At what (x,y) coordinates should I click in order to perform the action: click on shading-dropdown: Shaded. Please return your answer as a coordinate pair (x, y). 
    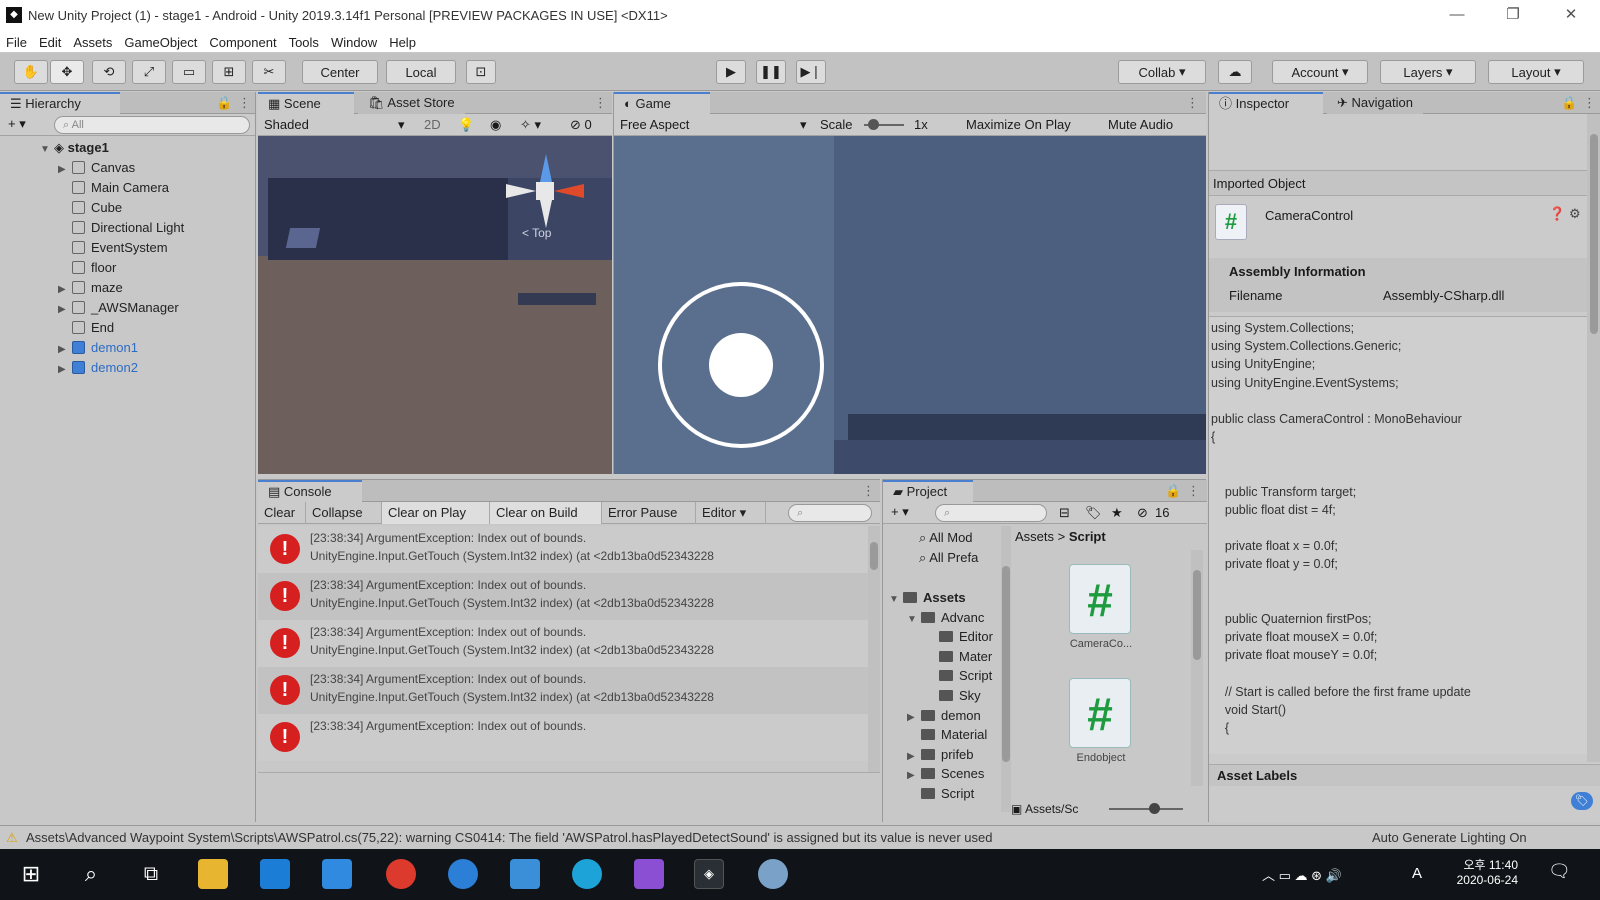
    Looking at the image, I should click on (286, 124).